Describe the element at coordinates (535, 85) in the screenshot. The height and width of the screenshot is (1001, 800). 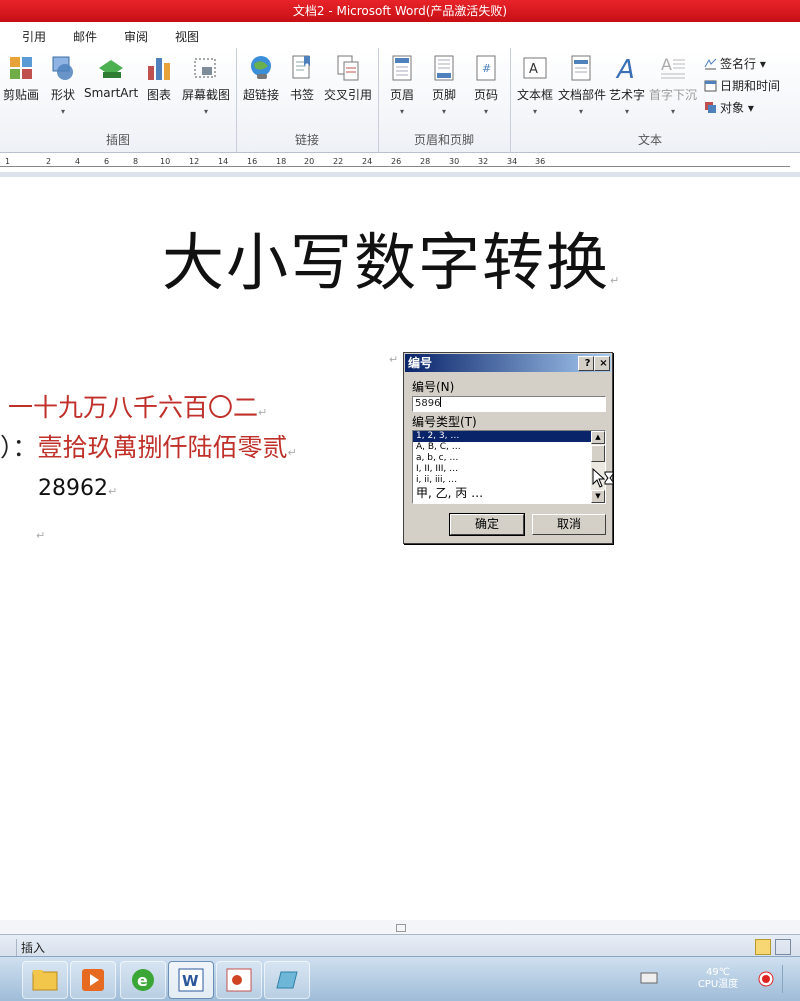
I see `textbox-button: A 文本框 ▾` at that location.